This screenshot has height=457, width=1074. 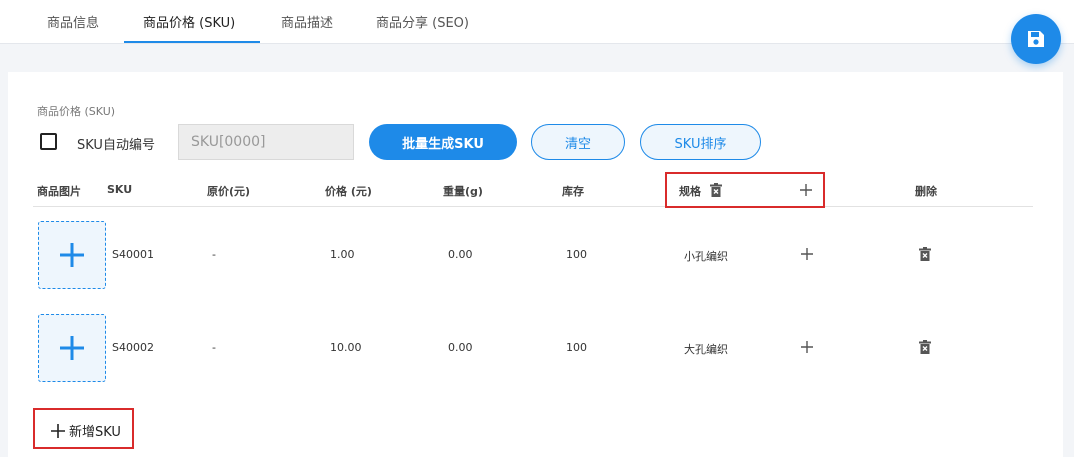 I want to click on sku-sort-button: SKU排序, so click(x=700, y=142).